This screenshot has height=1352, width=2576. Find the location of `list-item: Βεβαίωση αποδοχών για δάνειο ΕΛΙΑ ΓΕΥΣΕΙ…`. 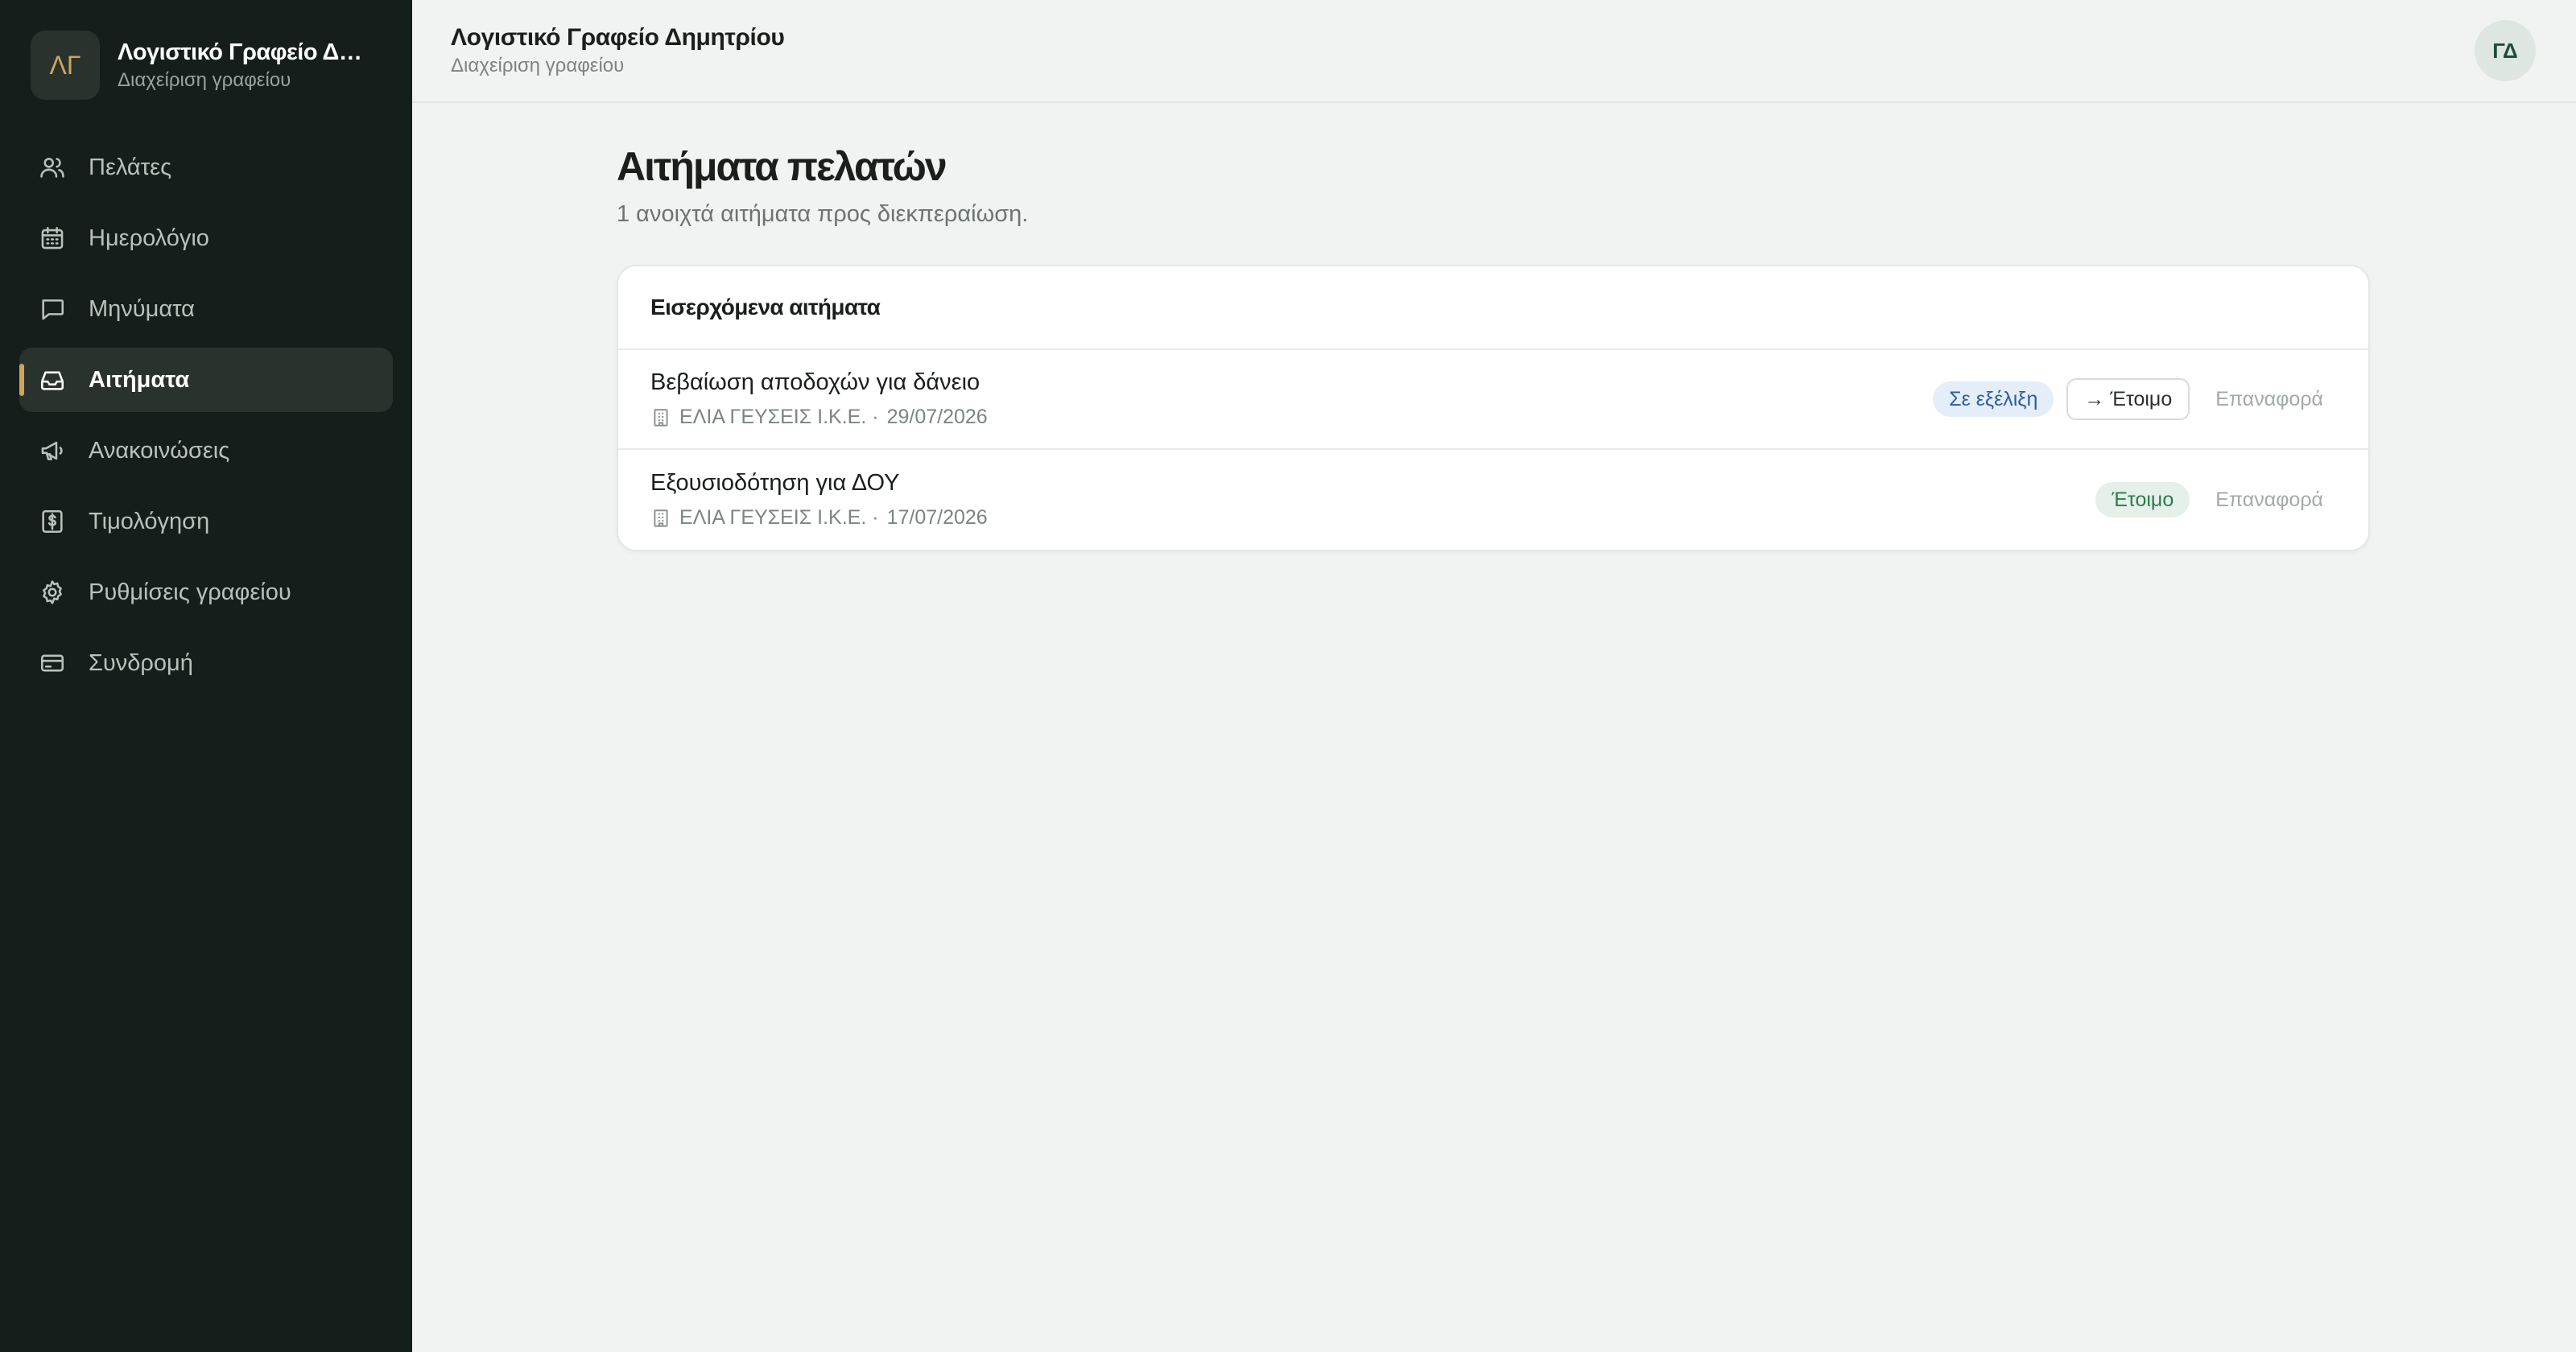

list-item: Βεβαίωση αποδοχών για δάνειο ΕΛΙΑ ΓΕΥΣΕΙ… is located at coordinates (1493, 400).